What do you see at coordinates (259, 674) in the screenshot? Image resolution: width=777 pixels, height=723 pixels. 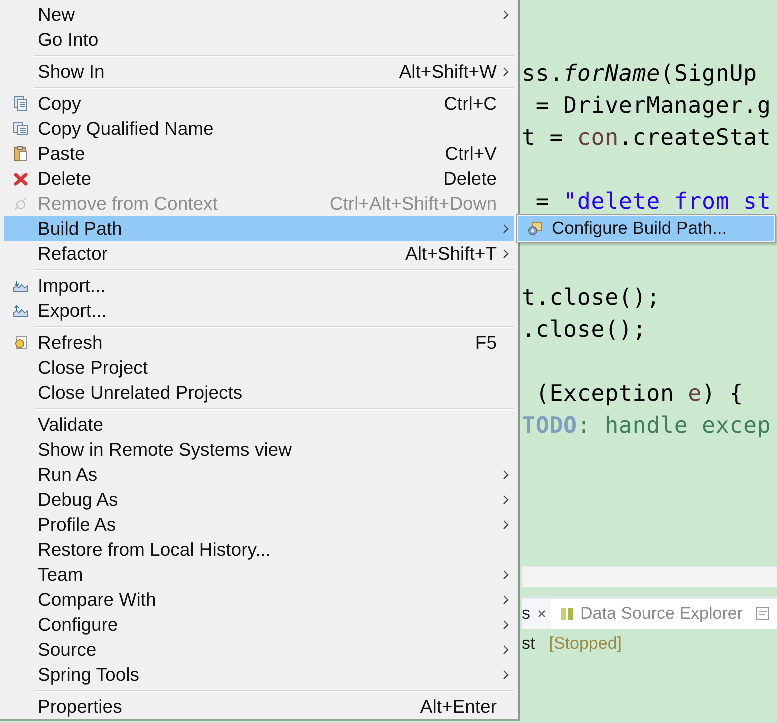 I see `menu-item: Spring Tools` at bounding box center [259, 674].